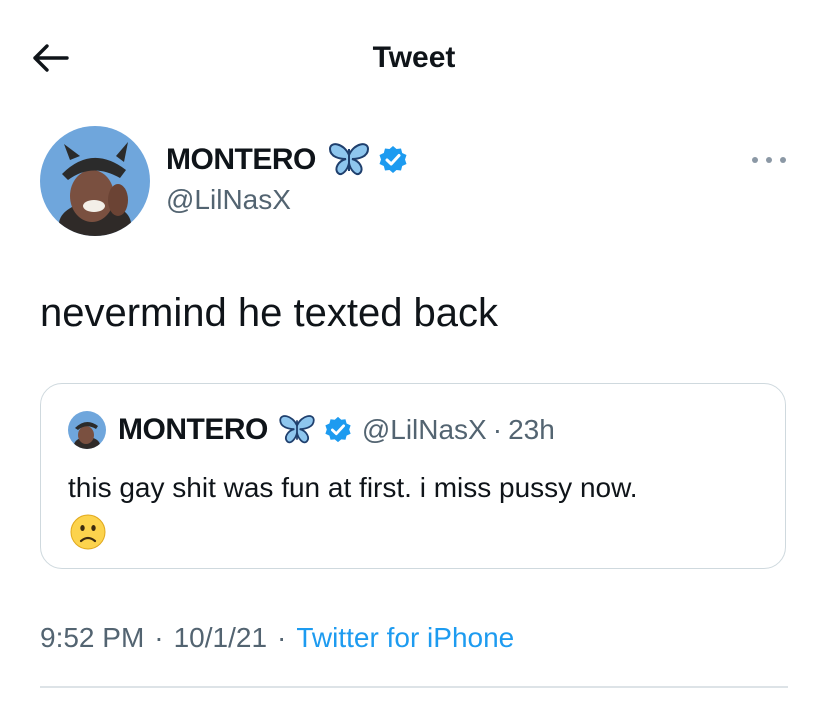  I want to click on more-horizontal-icon, so click(755, 160).